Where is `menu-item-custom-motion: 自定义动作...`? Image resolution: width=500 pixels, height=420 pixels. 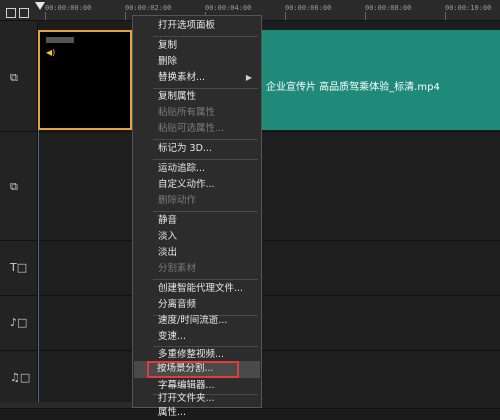
menu-item-custom-motion: 自定义动作... is located at coordinates (197, 185).